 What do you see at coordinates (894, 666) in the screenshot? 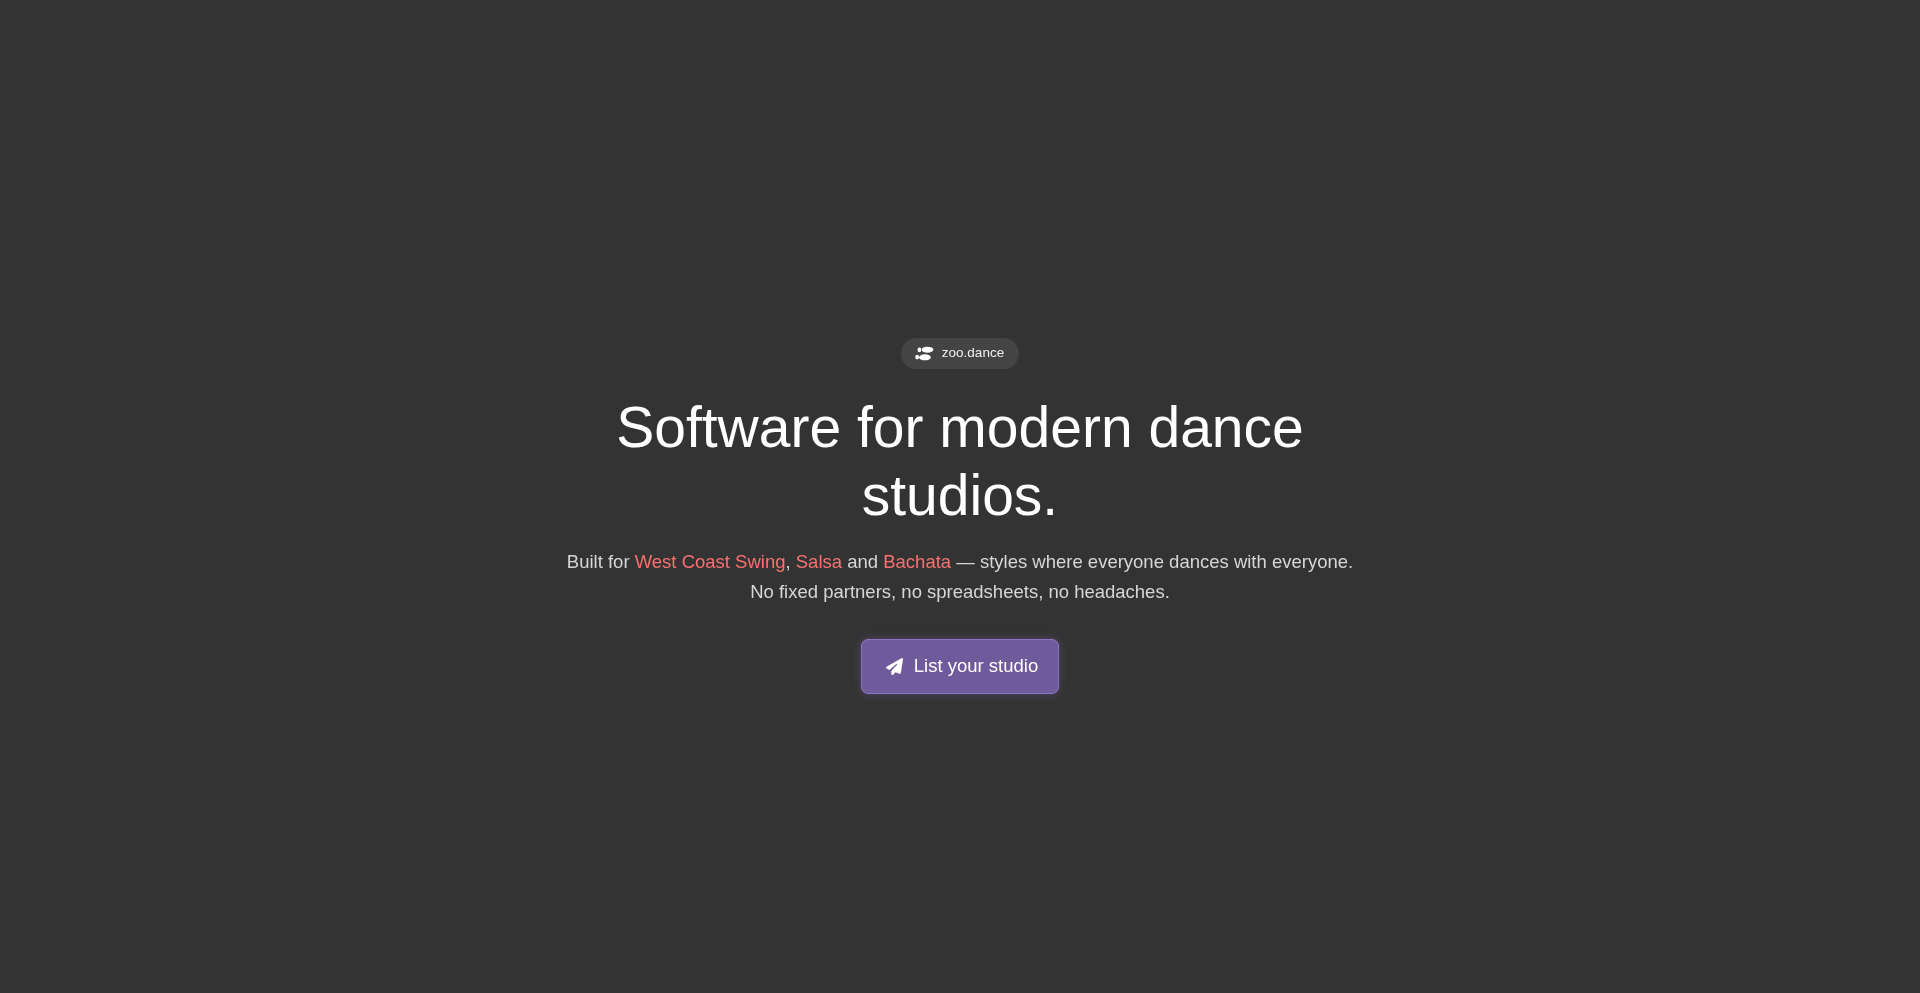
I see `paper-plane-icon` at bounding box center [894, 666].